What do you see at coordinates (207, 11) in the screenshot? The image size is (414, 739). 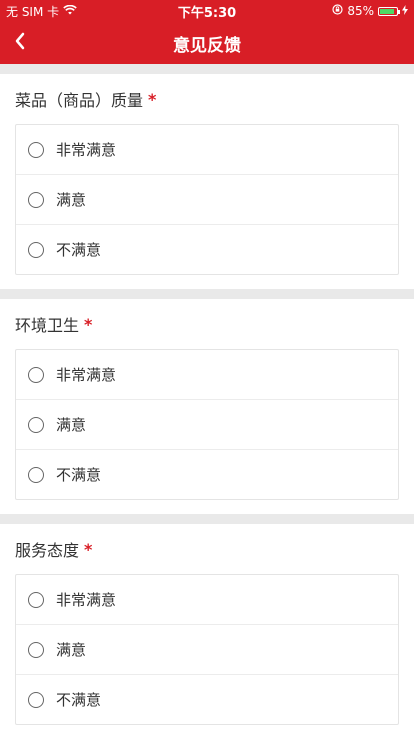 I see `status-bar: 无 SIM 卡 下午5:30 85%` at bounding box center [207, 11].